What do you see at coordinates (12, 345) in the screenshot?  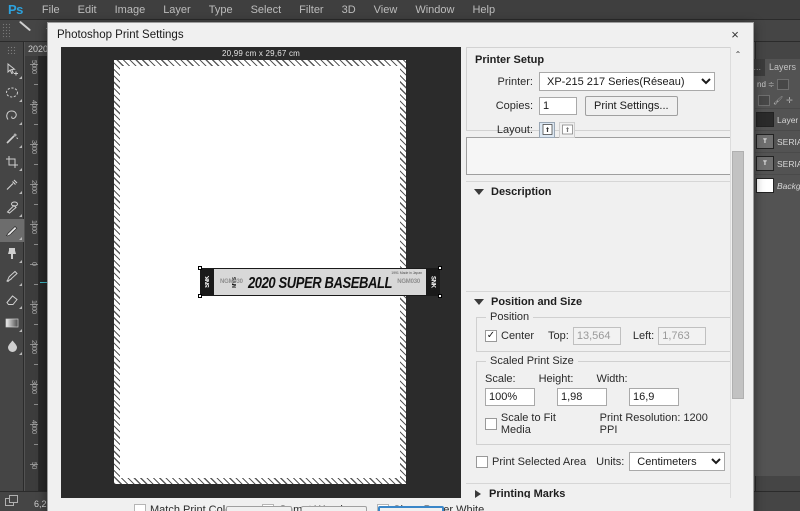 I see `blur-tool-icon` at bounding box center [12, 345].